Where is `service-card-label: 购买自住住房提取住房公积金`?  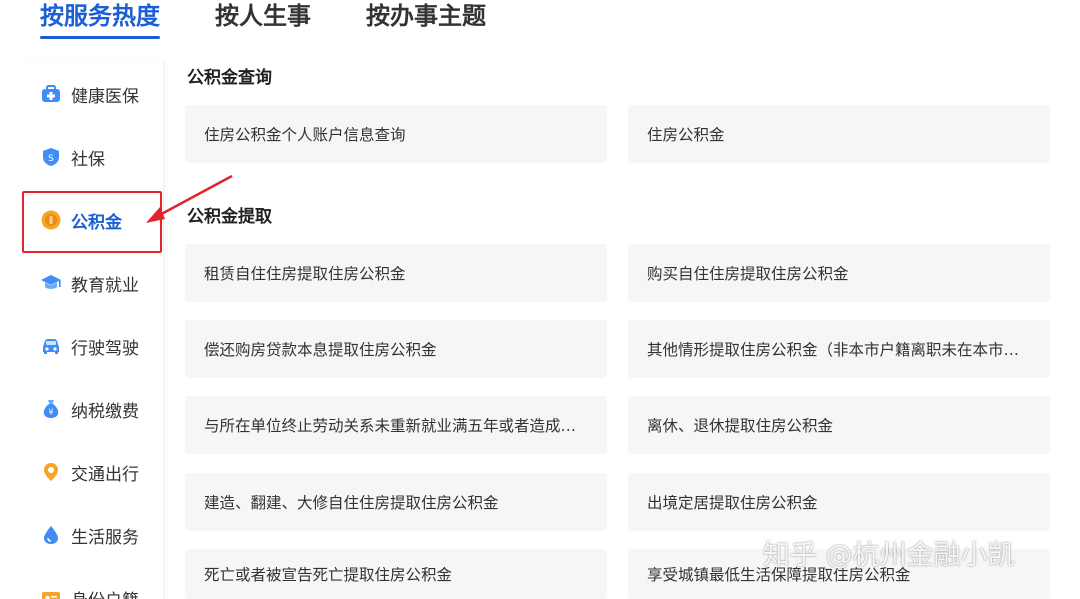 service-card-label: 购买自住住房提取住房公积金 is located at coordinates (748, 274).